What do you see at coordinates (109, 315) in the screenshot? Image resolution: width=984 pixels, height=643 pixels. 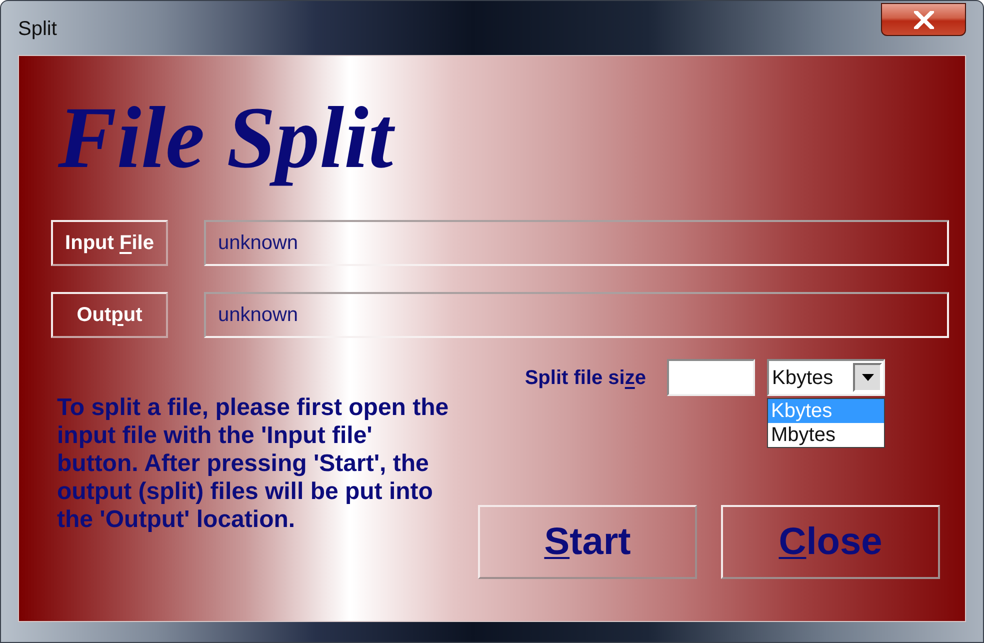 I see `path-button: Output` at bounding box center [109, 315].